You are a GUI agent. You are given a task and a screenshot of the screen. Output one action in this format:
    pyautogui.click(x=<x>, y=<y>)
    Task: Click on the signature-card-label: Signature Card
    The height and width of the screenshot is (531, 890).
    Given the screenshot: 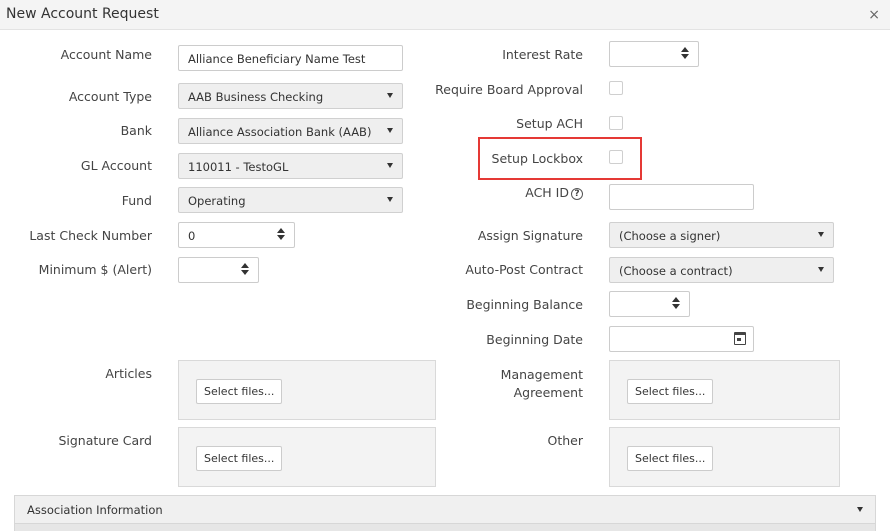 What is the action you would take?
    pyautogui.click(x=105, y=440)
    